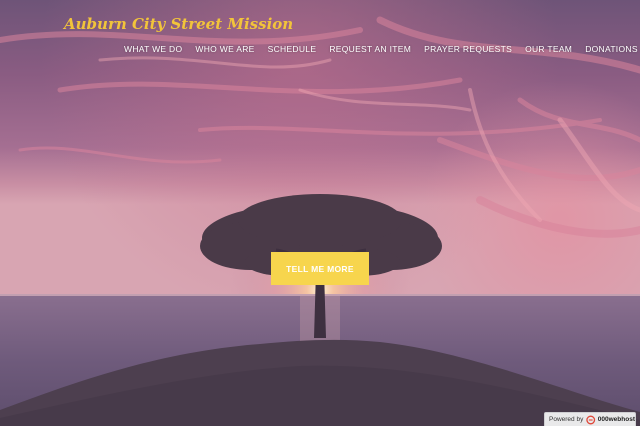 The width and height of the screenshot is (640, 426). What do you see at coordinates (370, 49) in the screenshot?
I see `nav-item-request-an-item: REQUEST AN ITEM` at bounding box center [370, 49].